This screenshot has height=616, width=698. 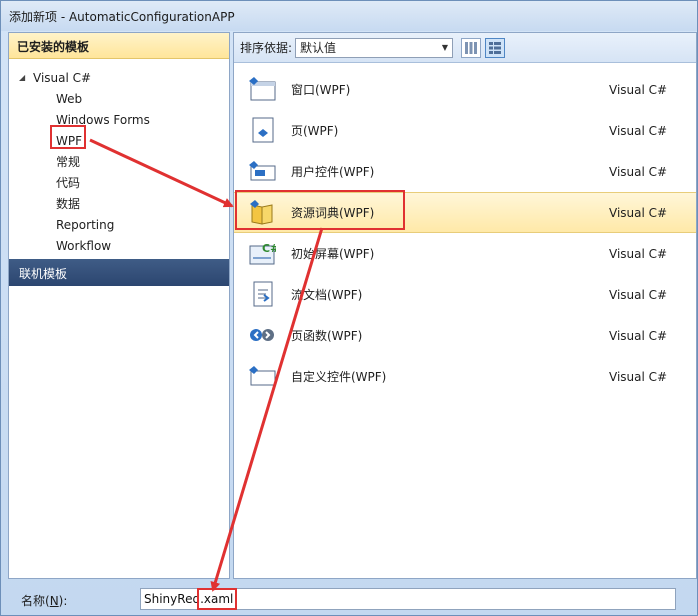 I want to click on tree-item-workflow: Workflow, so click(x=119, y=245).